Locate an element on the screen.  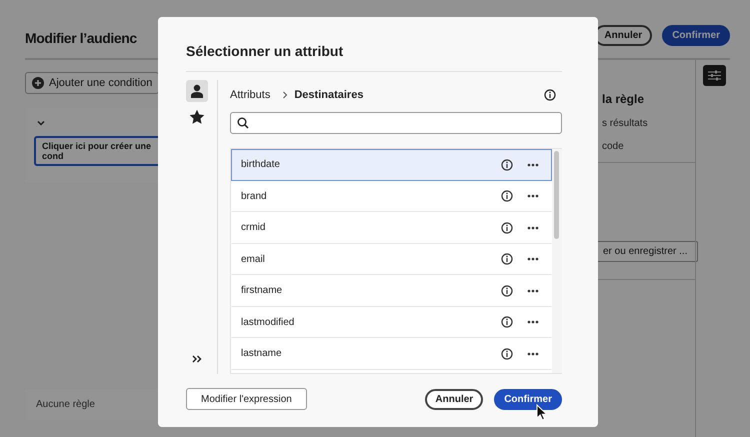
rail-tab is located at coordinates (197, 91).